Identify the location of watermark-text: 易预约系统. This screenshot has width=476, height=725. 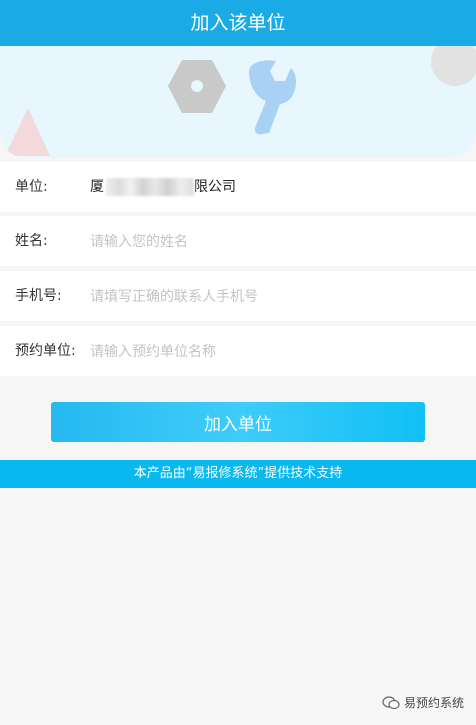
(433, 703).